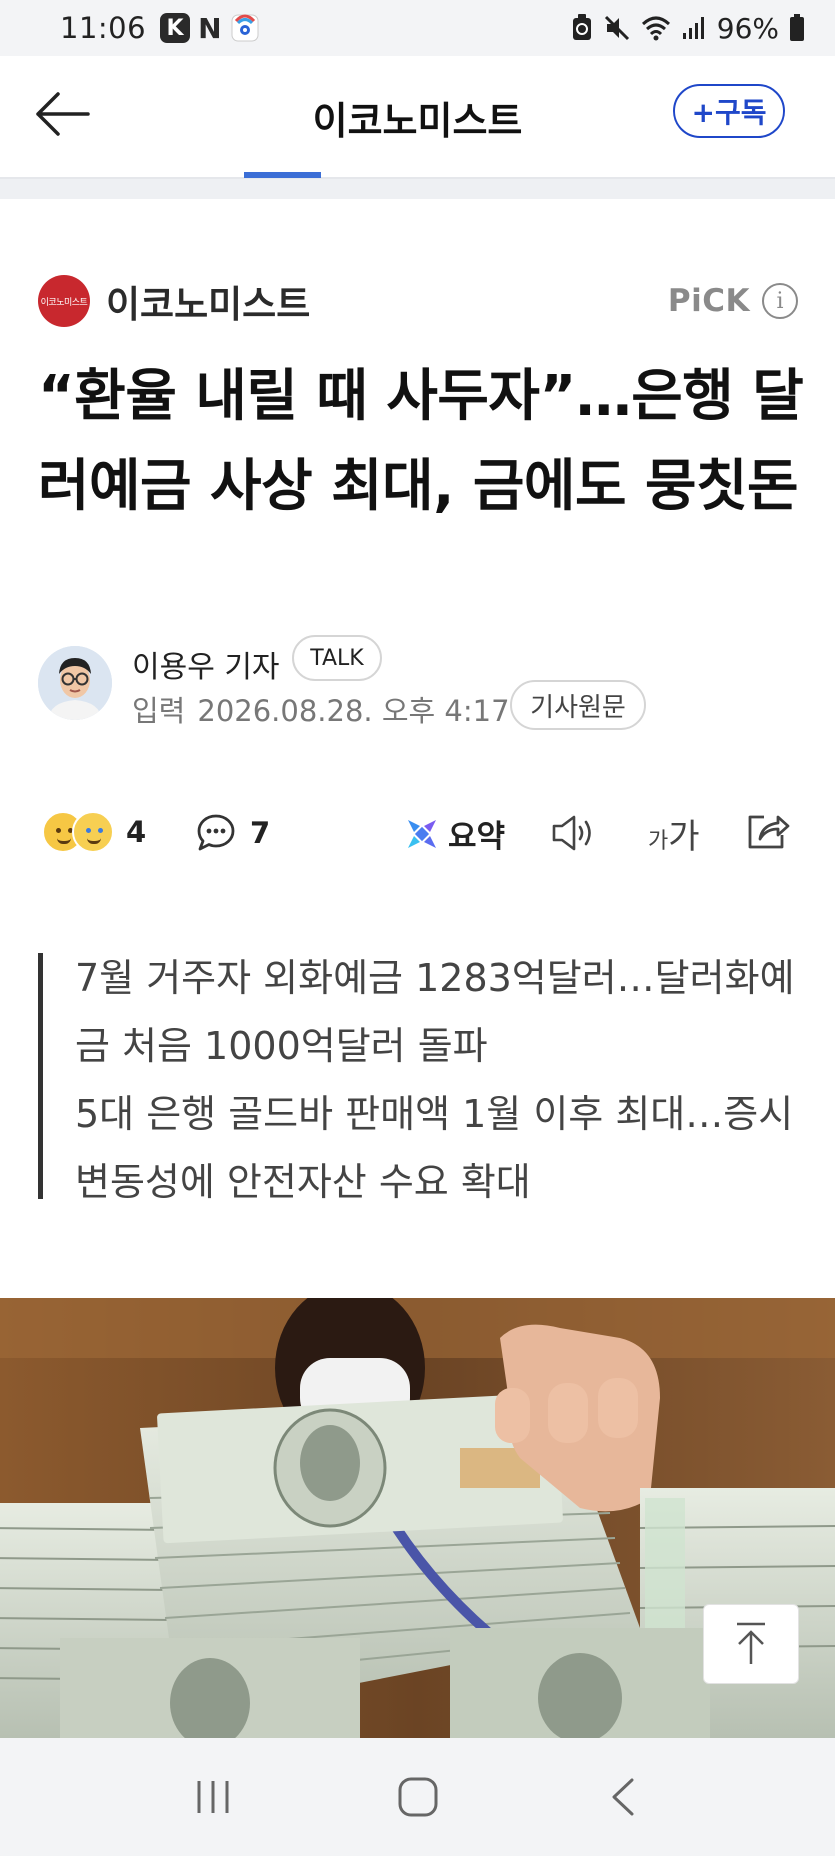  What do you see at coordinates (477, 837) in the screenshot?
I see `summary-label: 요약` at bounding box center [477, 837].